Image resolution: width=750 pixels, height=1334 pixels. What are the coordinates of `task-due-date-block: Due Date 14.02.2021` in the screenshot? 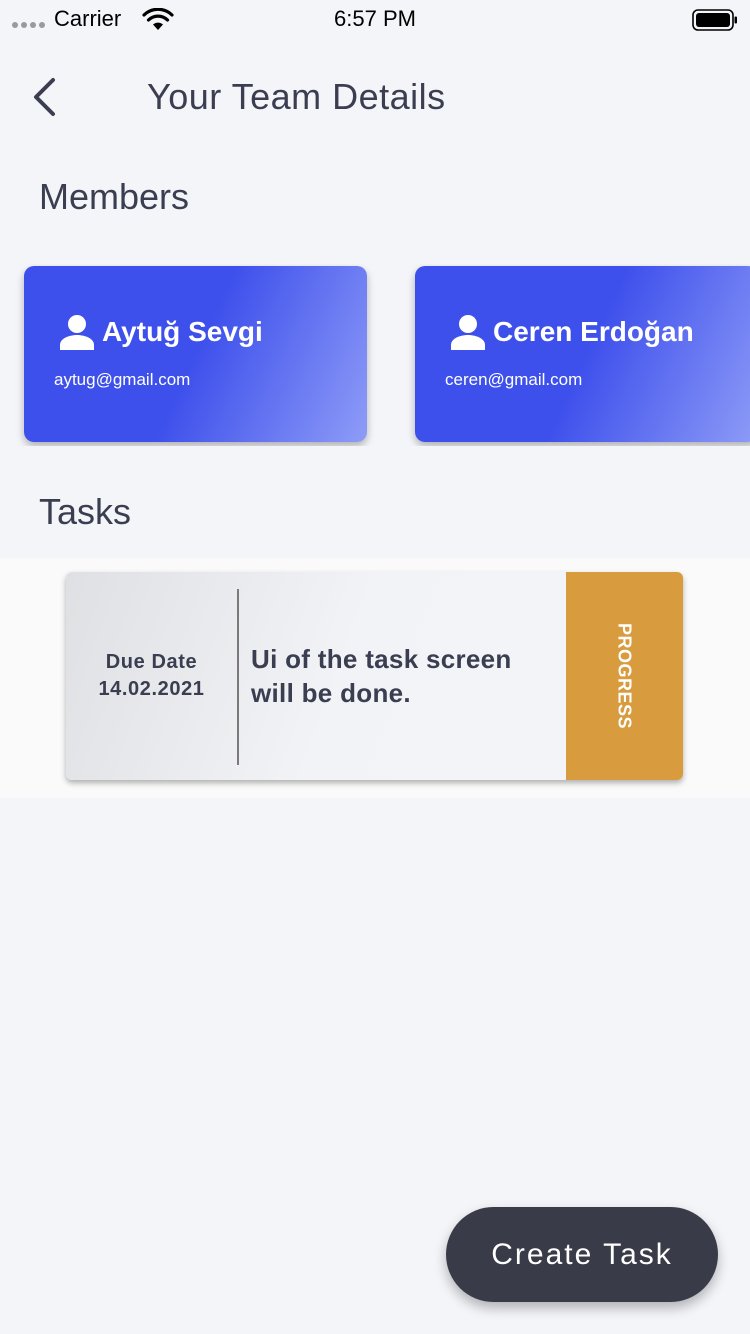 It's located at (151, 676).